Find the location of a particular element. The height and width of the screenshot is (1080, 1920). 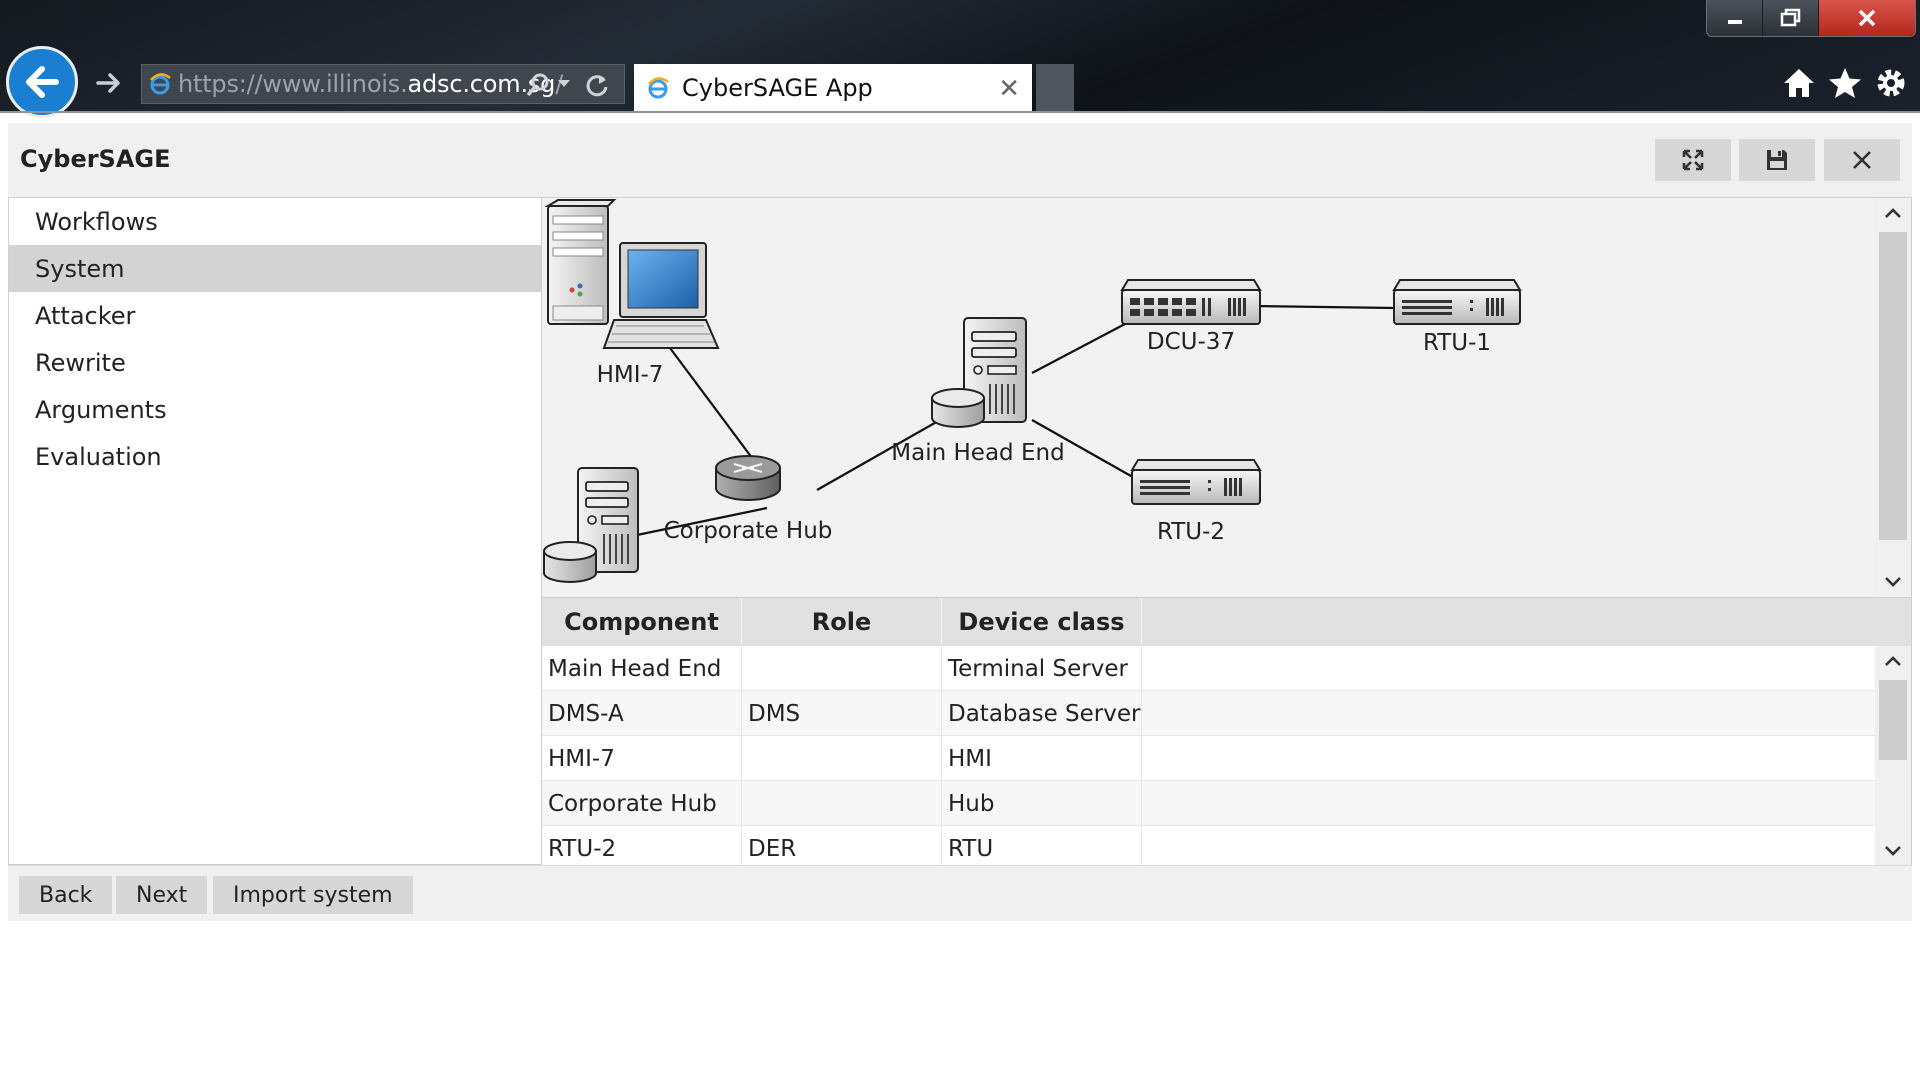

close-app-button is located at coordinates (1862, 160).